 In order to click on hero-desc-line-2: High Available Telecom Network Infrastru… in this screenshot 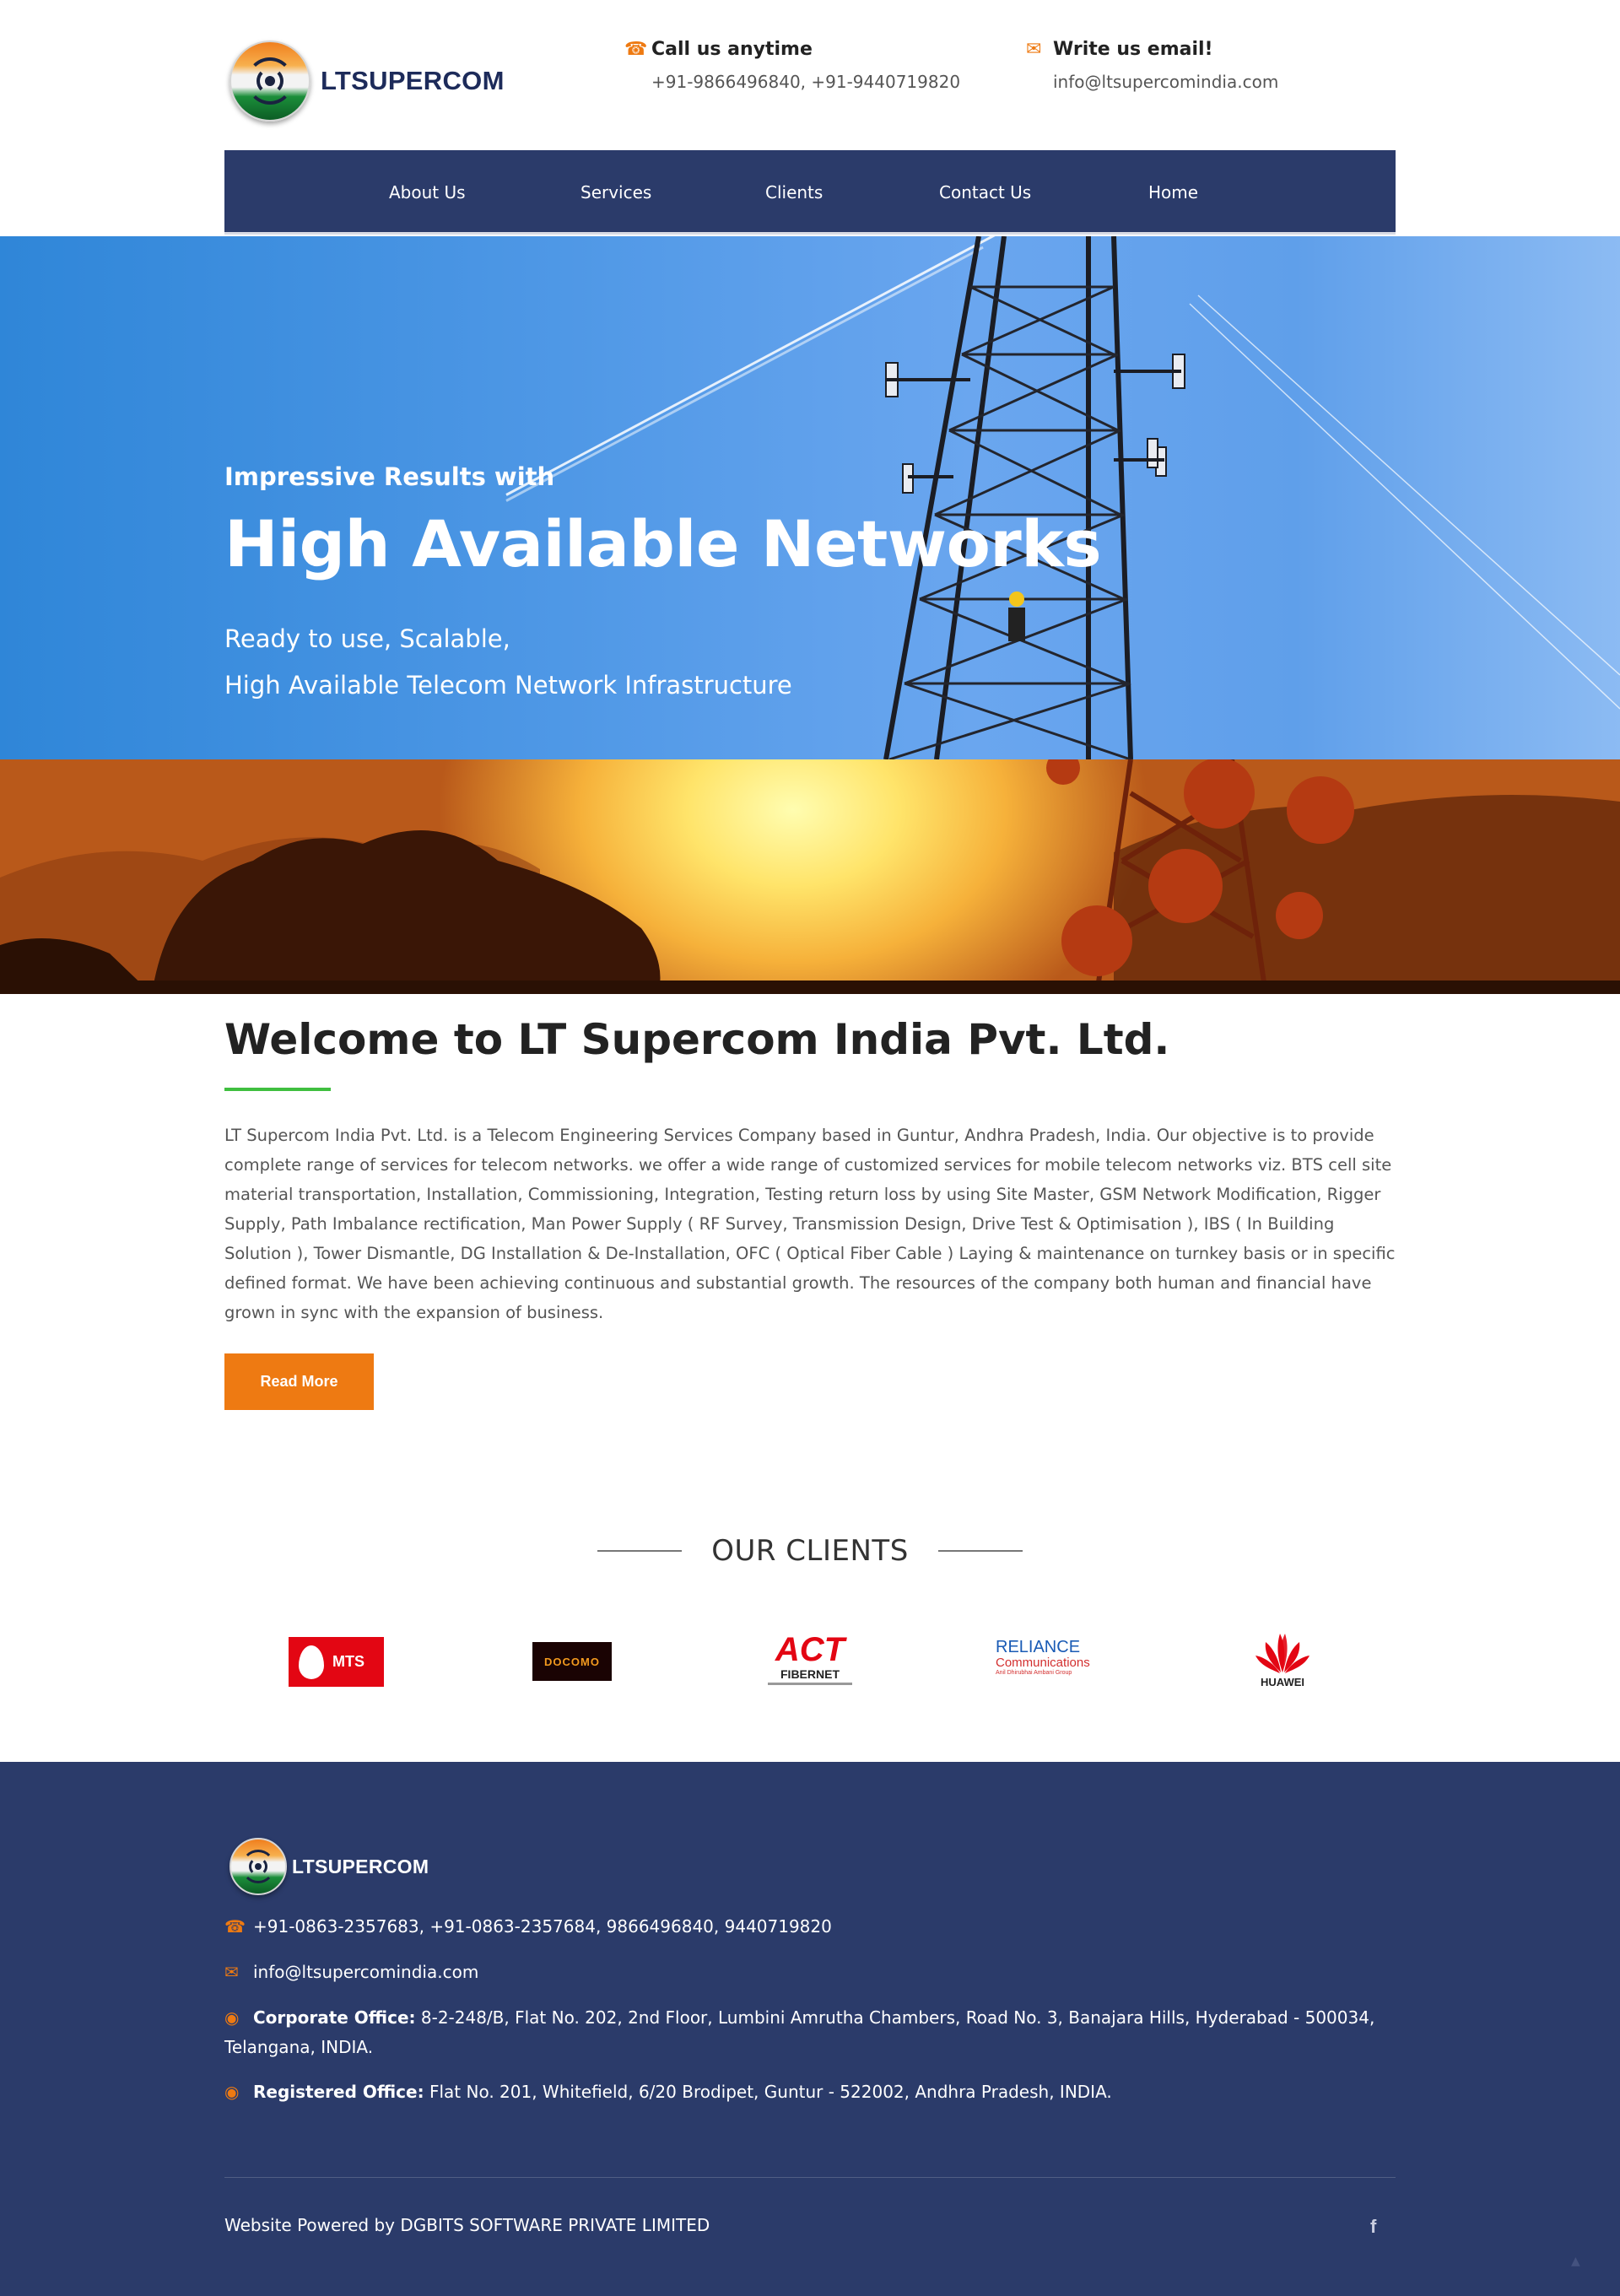, I will do `click(508, 685)`.